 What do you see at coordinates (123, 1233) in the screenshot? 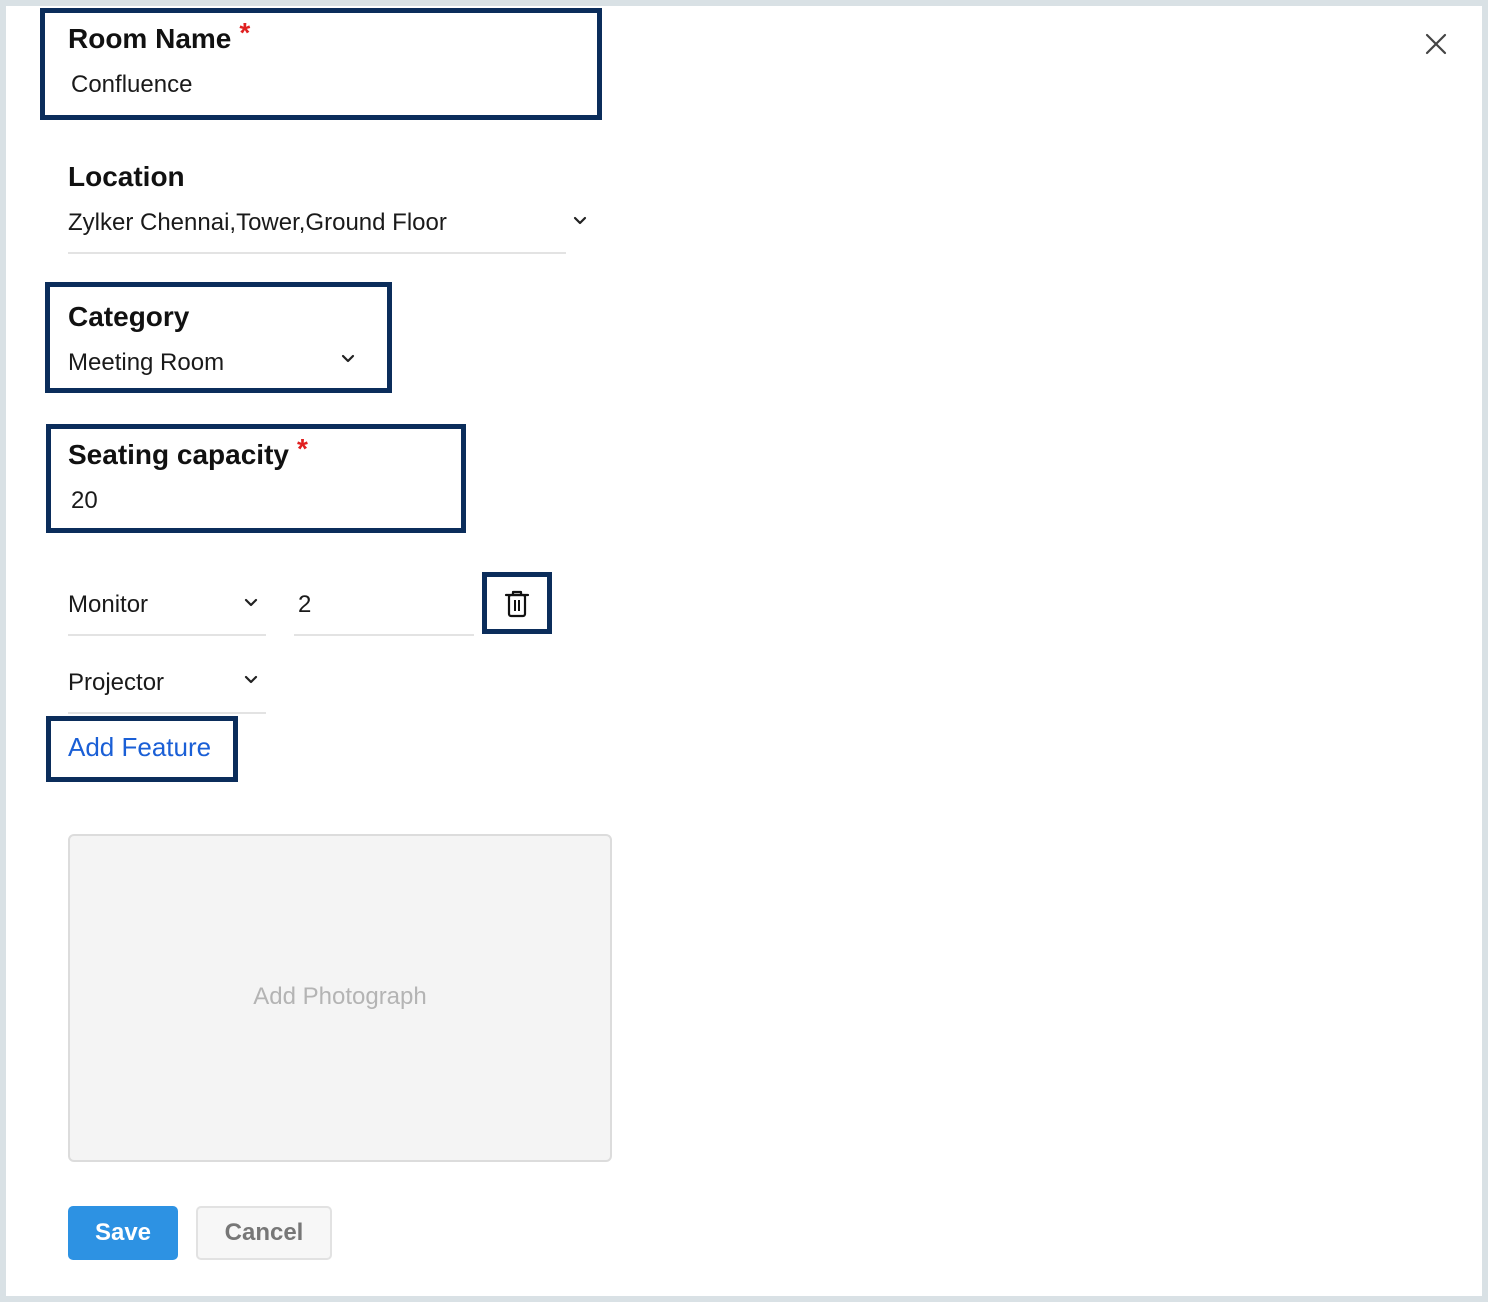
I see `save-button: Save` at bounding box center [123, 1233].